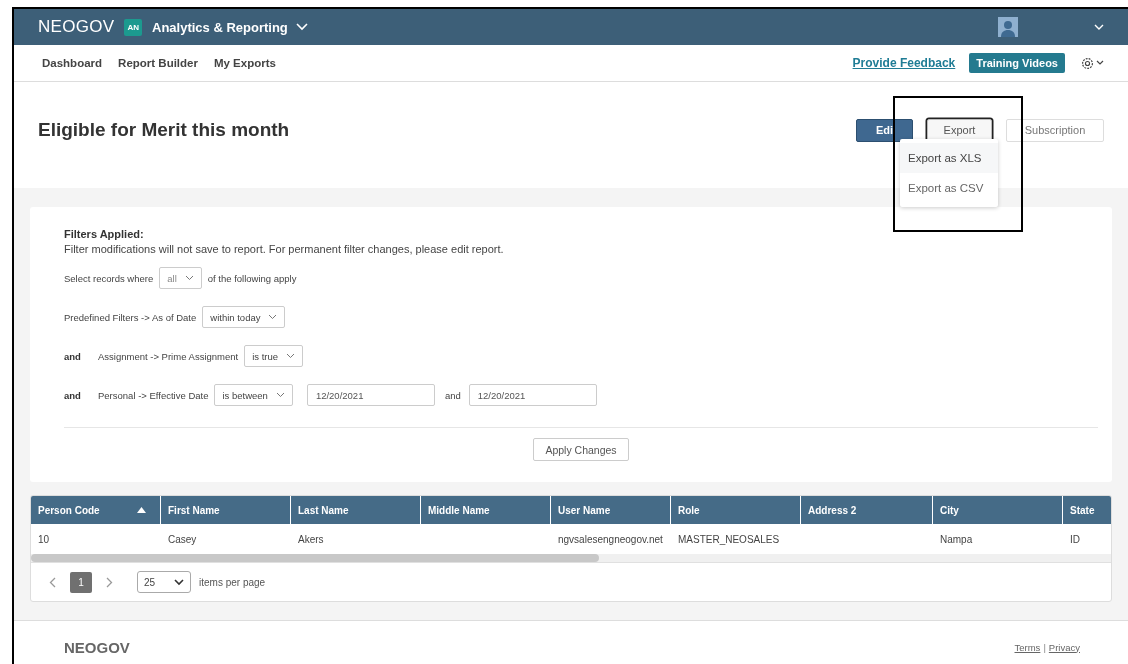  What do you see at coordinates (311, 539) in the screenshot?
I see `table-cell: Akers` at bounding box center [311, 539].